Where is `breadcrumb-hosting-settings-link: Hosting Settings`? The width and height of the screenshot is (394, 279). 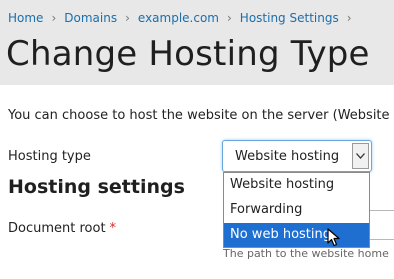
breadcrumb-hosting-settings-link: Hosting Settings is located at coordinates (289, 18).